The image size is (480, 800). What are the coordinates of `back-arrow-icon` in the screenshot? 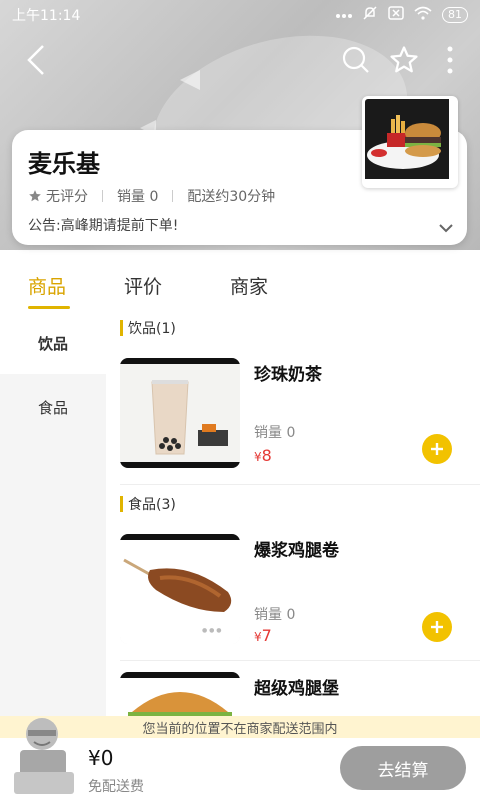 It's located at (35, 60).